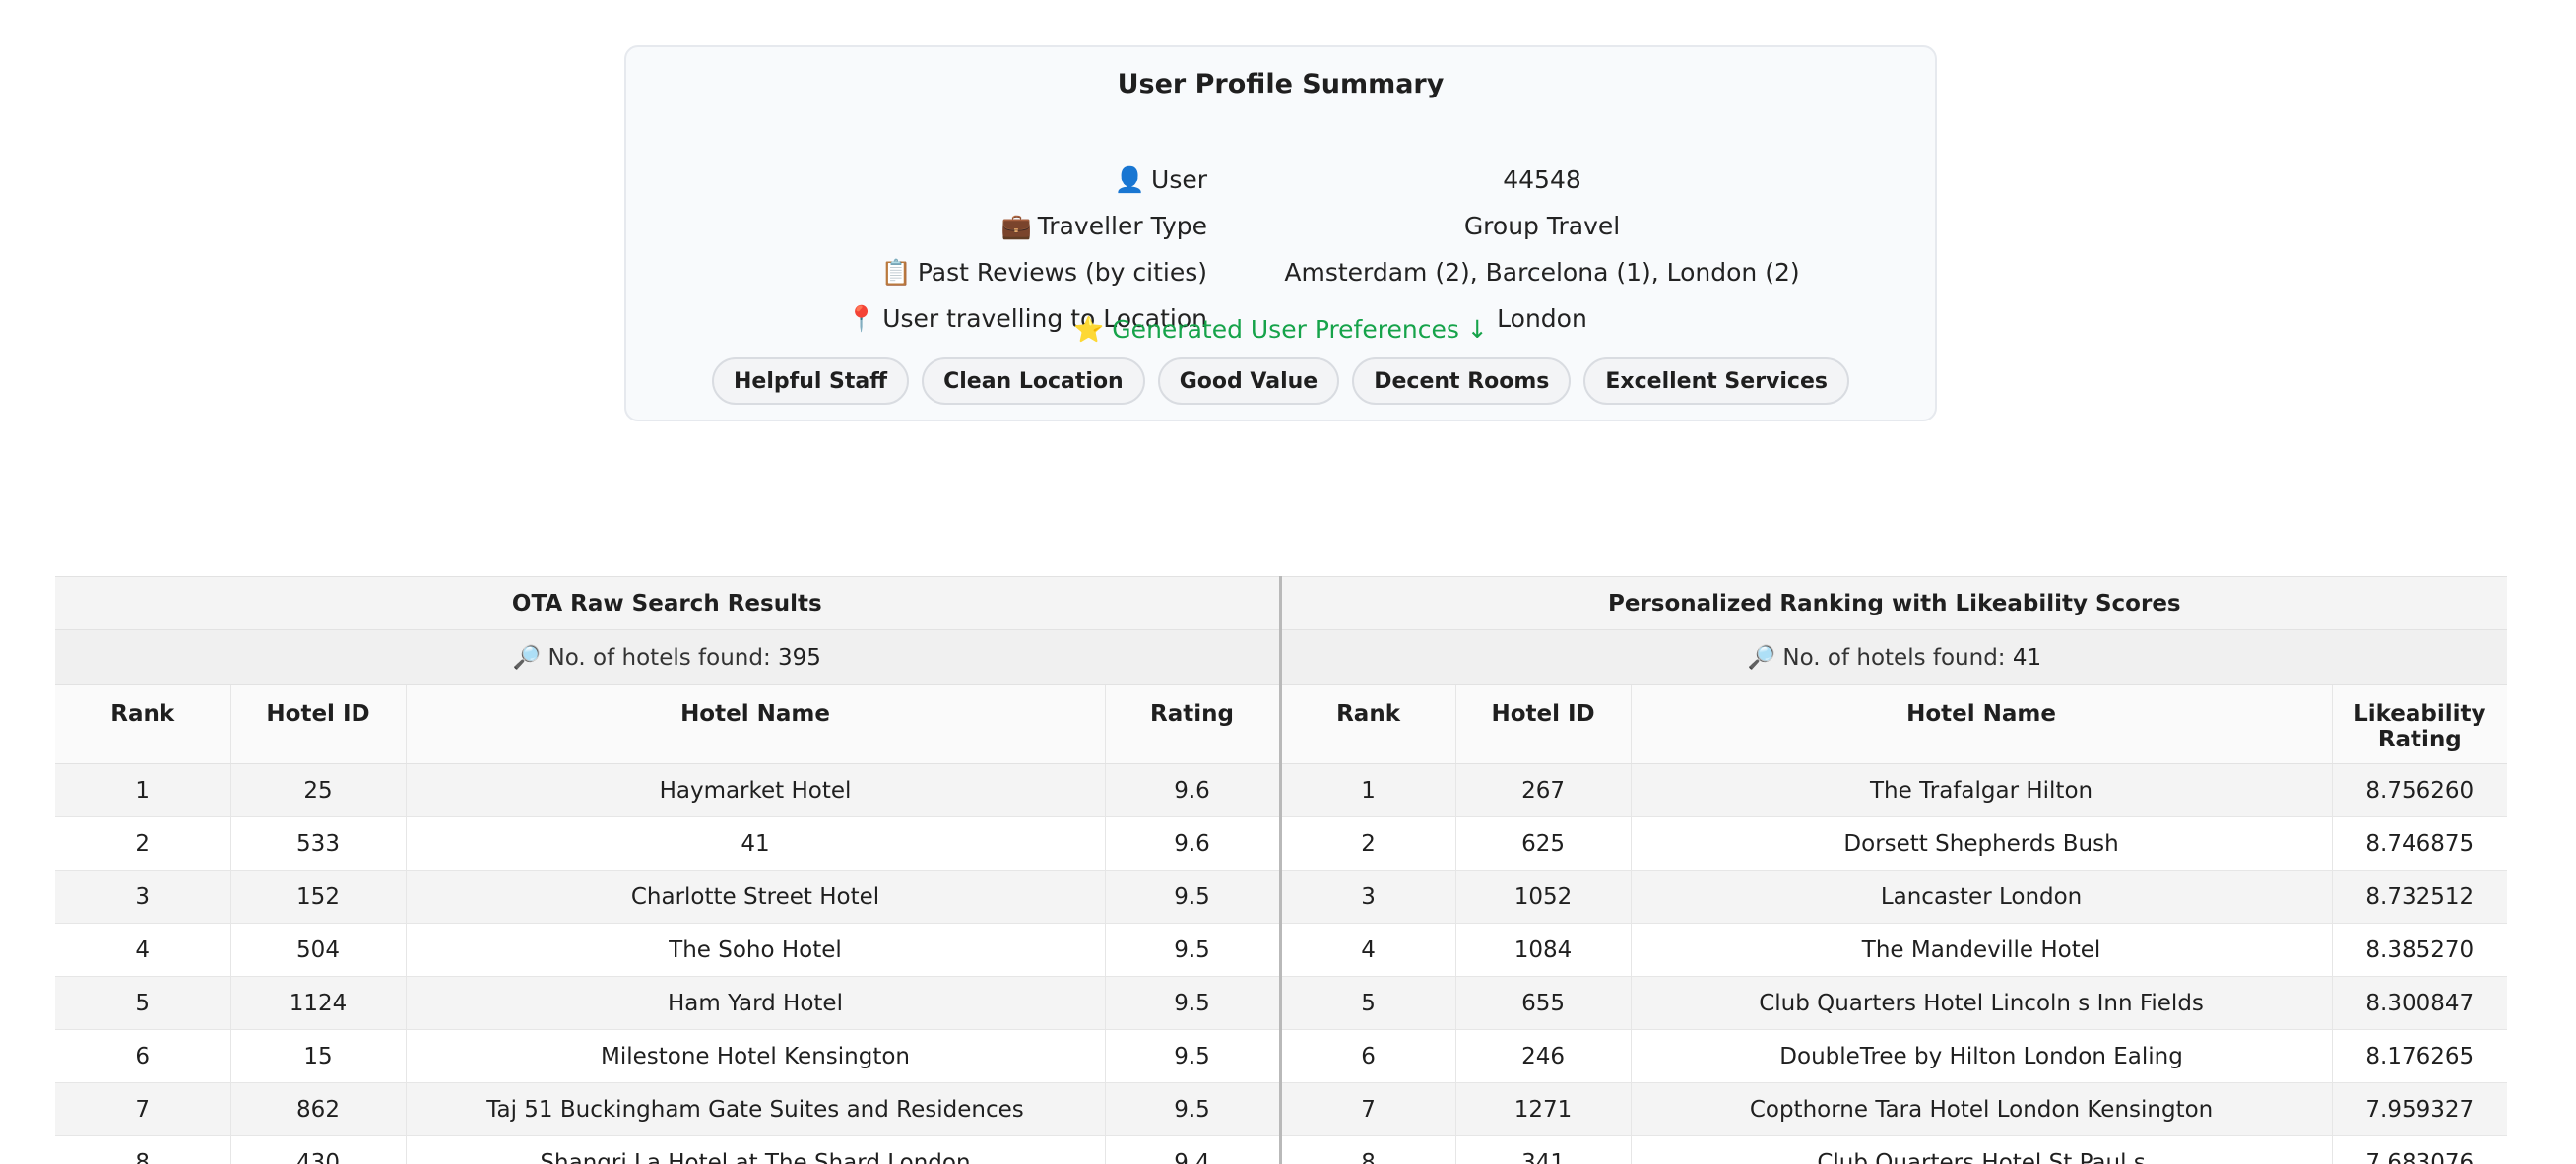  Describe the element at coordinates (317, 1056) in the screenshot. I see `ota-hotel-id-cell: 15` at that location.